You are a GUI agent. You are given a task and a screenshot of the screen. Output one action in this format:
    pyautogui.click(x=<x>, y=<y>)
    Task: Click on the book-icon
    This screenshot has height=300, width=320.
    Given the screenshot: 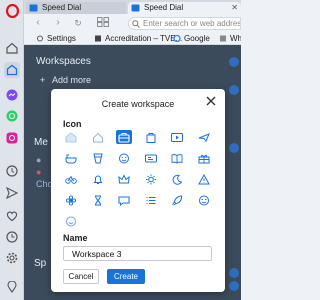 What is the action you would take?
    pyautogui.click(x=177, y=158)
    